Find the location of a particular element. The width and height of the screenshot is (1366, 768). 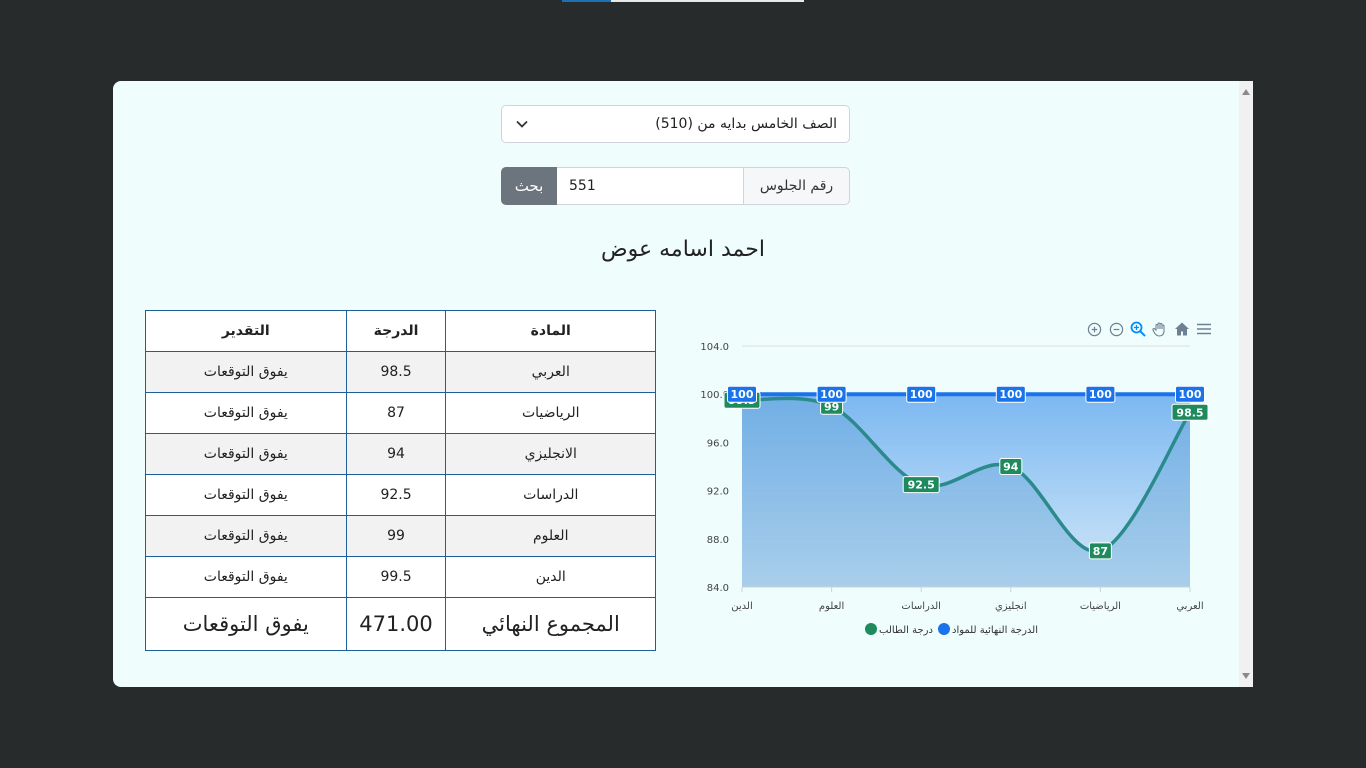

scroll-up-arrow-icon is located at coordinates (1246, 92).